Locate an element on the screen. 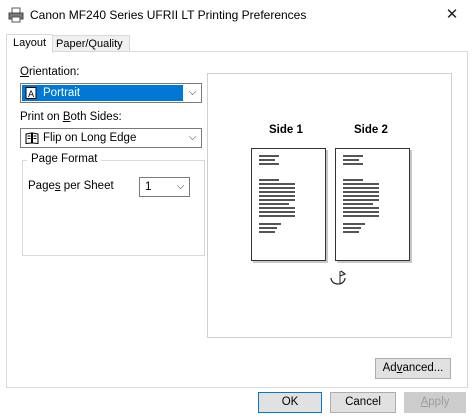 Image resolution: width=474 pixels, height=419 pixels. book-flip-icon is located at coordinates (32, 138).